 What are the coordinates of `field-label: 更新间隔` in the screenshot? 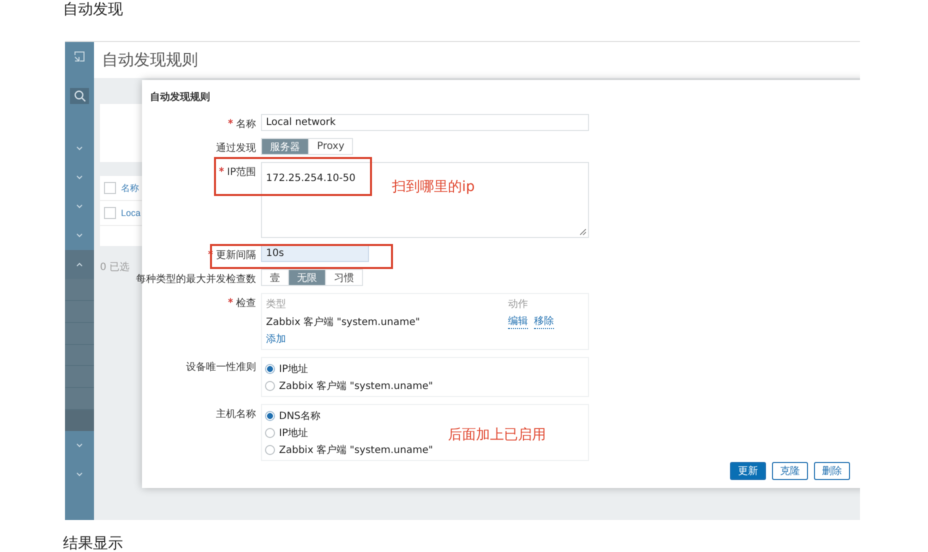 It's located at (236, 255).